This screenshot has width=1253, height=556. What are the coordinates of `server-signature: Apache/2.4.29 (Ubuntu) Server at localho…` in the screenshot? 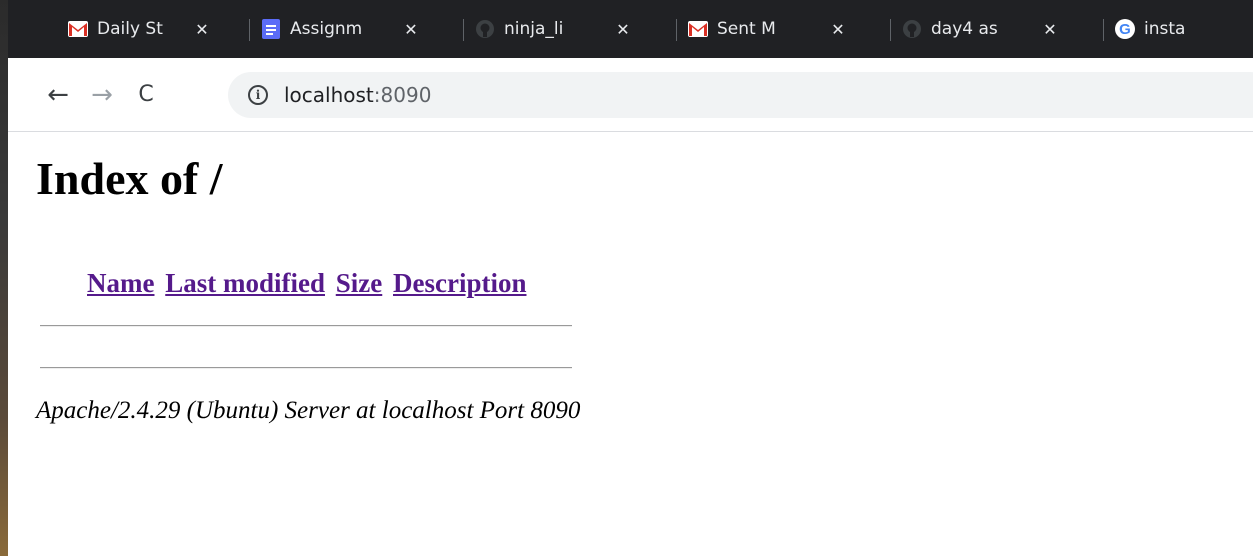 It's located at (308, 410).